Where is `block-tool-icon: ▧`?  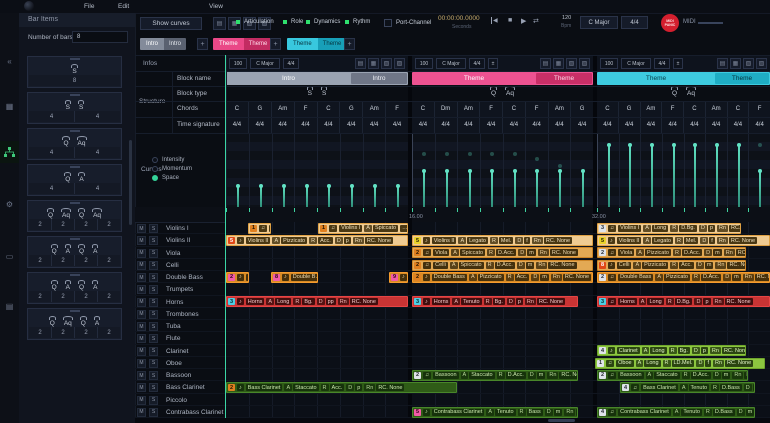 block-tool-icon: ▧ is located at coordinates (748, 63).